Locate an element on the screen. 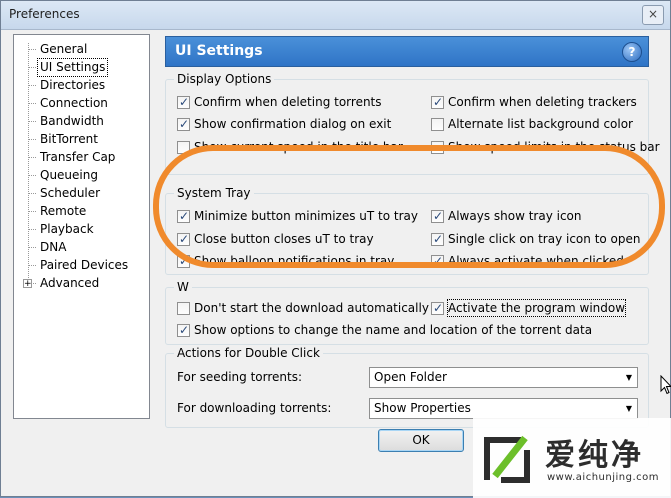  checkbox-label: Confirm when deleting trackers is located at coordinates (542, 102).